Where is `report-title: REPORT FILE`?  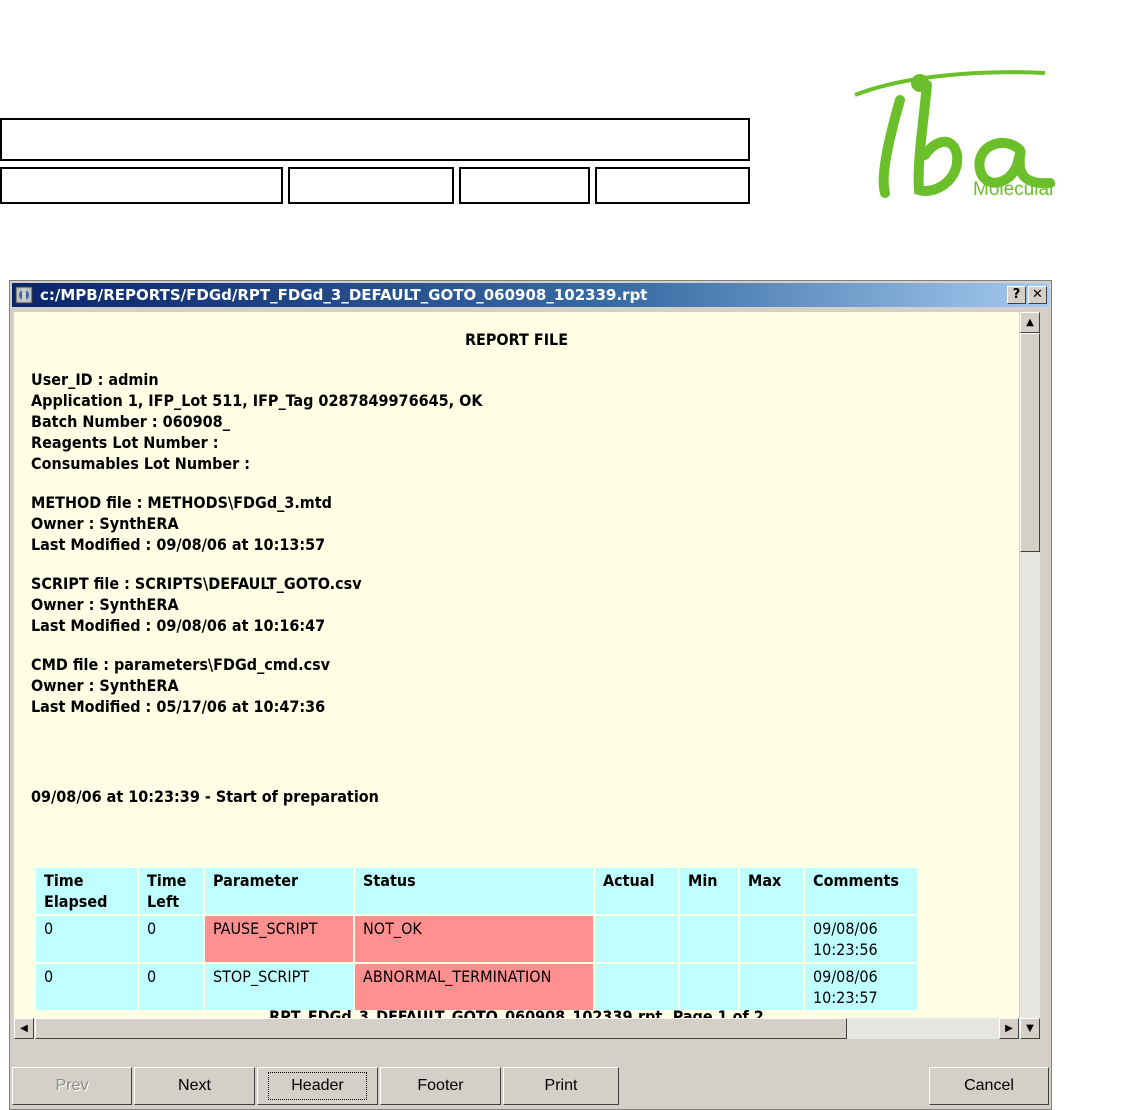
report-title: REPORT FILE is located at coordinates (516, 339).